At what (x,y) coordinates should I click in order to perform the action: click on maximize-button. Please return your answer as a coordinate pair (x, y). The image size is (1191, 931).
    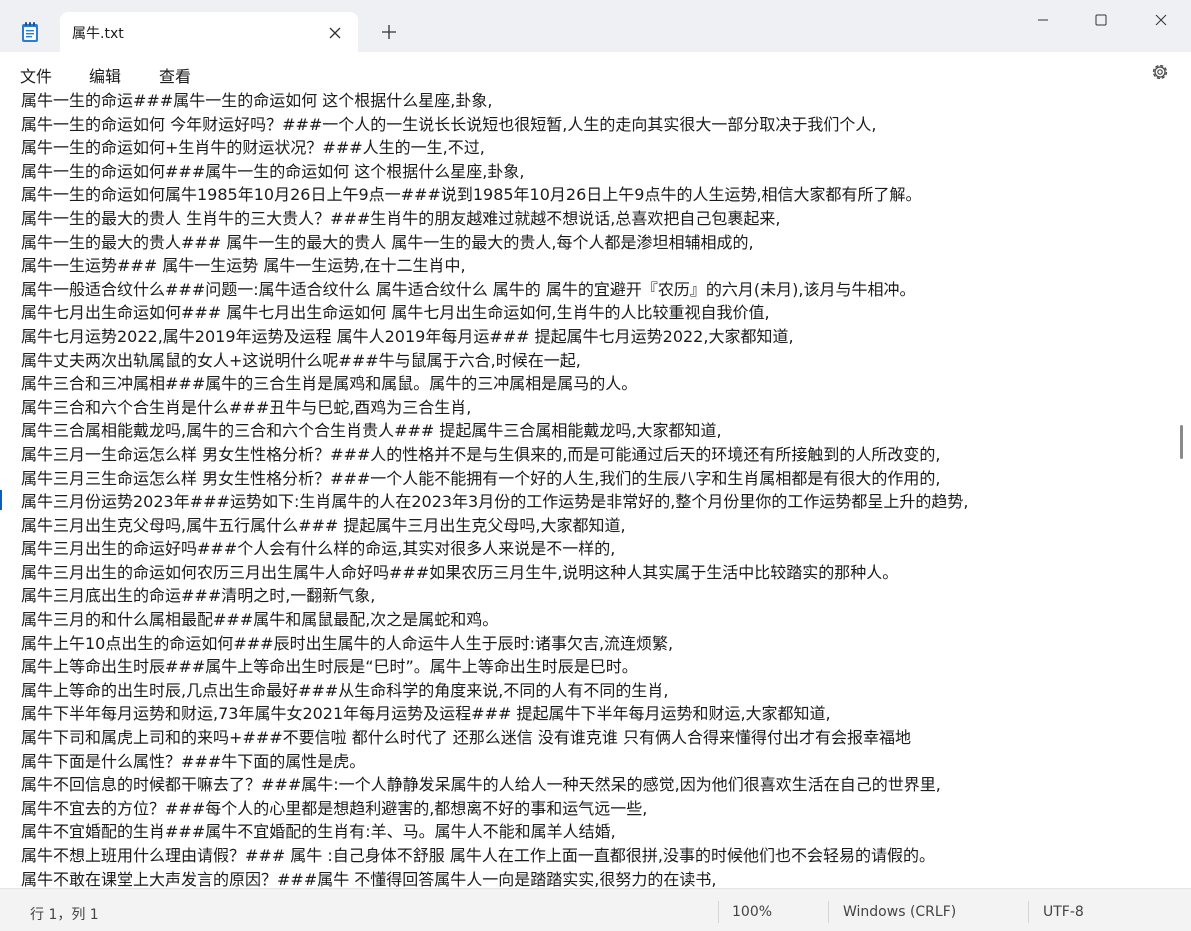
    Looking at the image, I should click on (1101, 20).